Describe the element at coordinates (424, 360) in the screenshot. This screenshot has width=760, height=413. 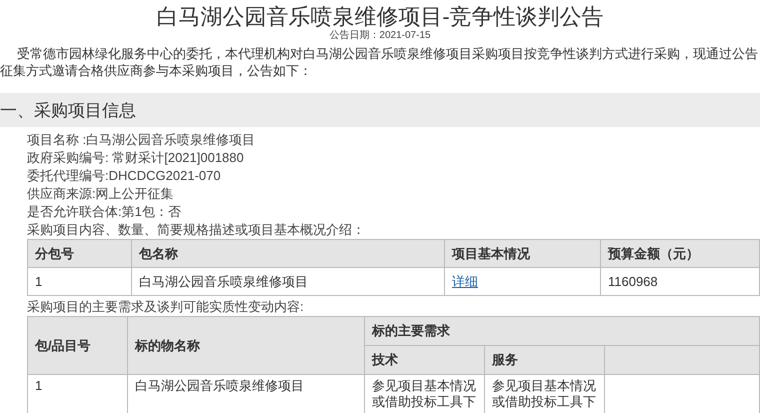
I see `column-header: 技术` at that location.